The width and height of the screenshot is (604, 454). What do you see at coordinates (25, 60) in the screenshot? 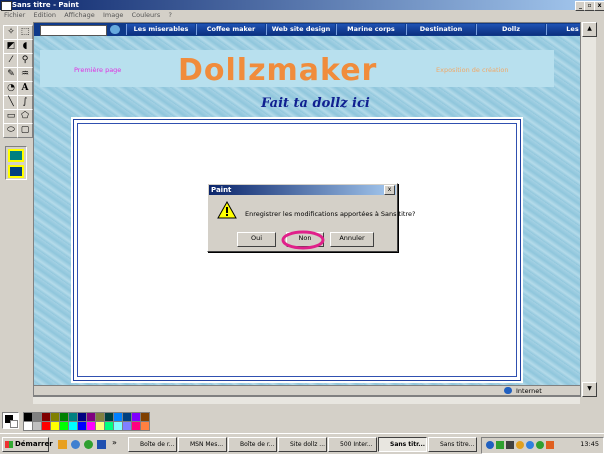
I see `magnifier-icon: ⚲` at bounding box center [25, 60].